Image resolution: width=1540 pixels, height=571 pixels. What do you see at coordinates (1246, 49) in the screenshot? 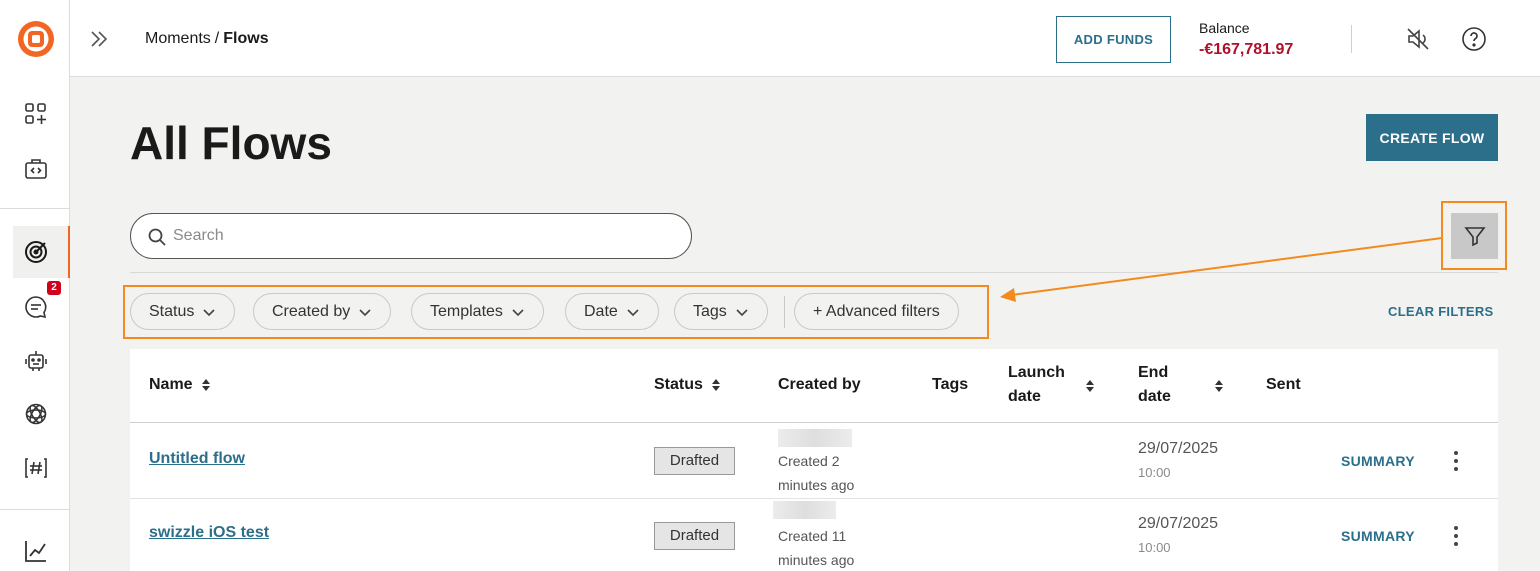
I see `balance-value: -€167,781.97` at bounding box center [1246, 49].